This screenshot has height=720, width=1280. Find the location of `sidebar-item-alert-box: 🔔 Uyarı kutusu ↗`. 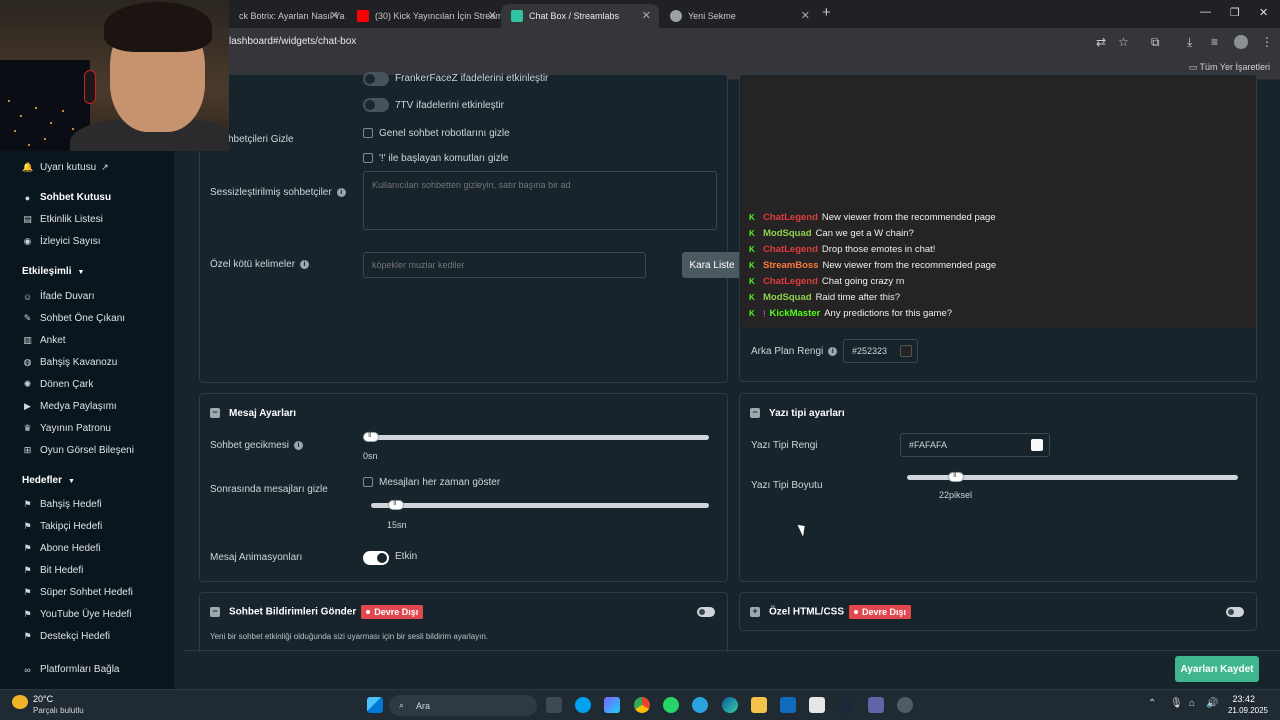

sidebar-item-alert-box: 🔔 Uyarı kutusu ↗ is located at coordinates (65, 167).